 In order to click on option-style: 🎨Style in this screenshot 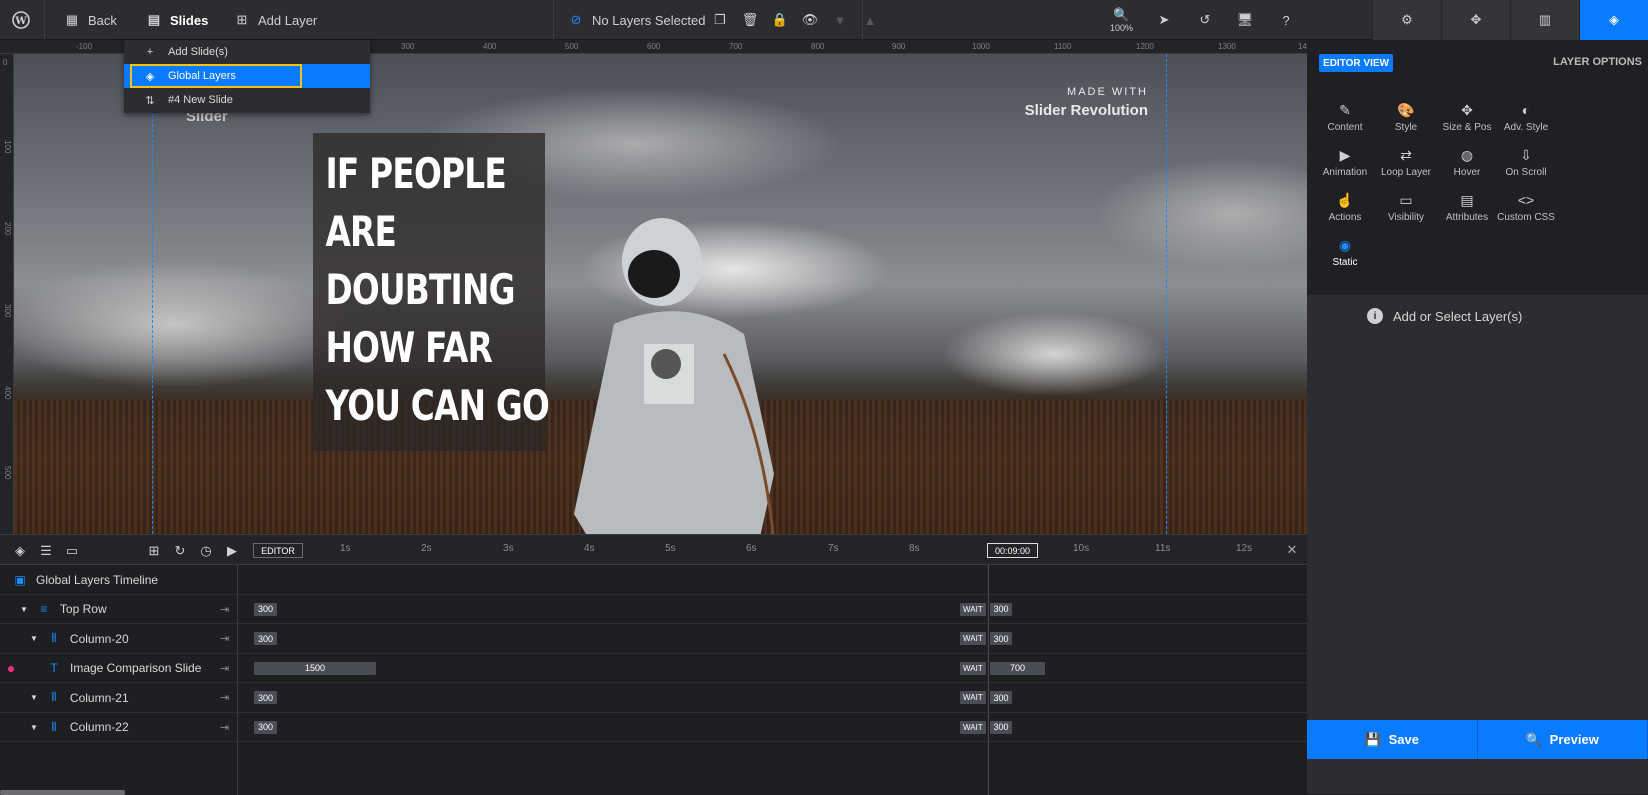, I will do `click(1406, 117)`.